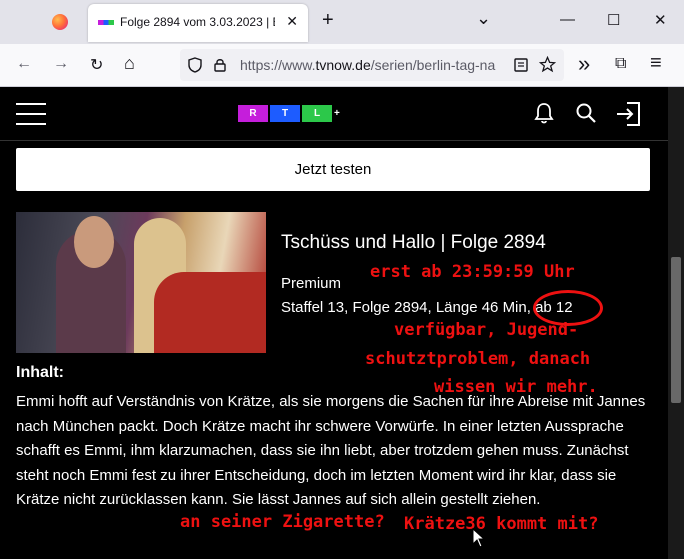 The image size is (684, 559). Describe the element at coordinates (61, 64) in the screenshot. I see `forward-icon: →` at that location.